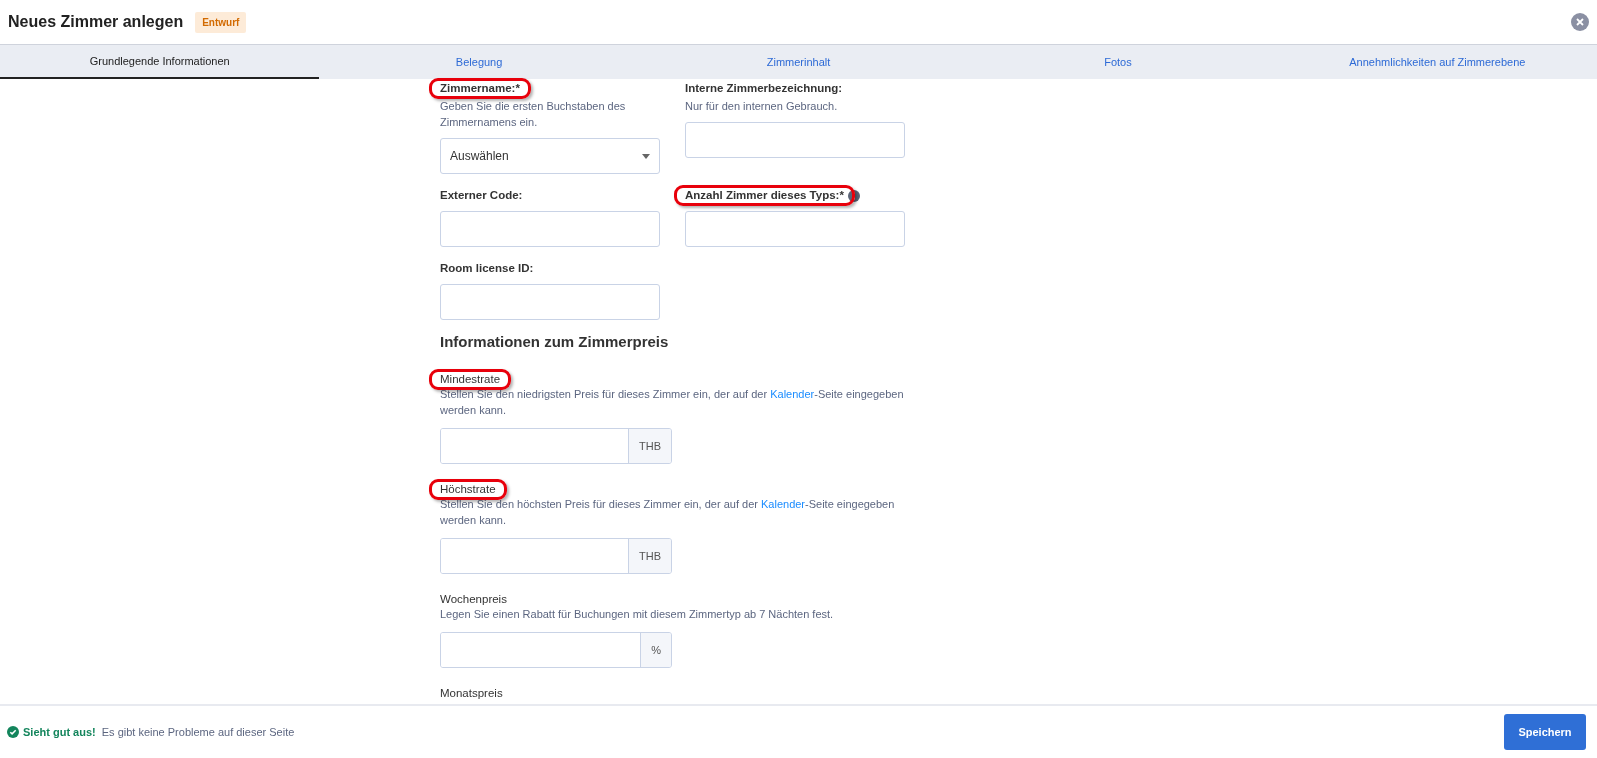 The height and width of the screenshot is (758, 1597). What do you see at coordinates (764, 195) in the screenshot?
I see `field-label: Anzahl Zimmer dieses Typs:*` at bounding box center [764, 195].